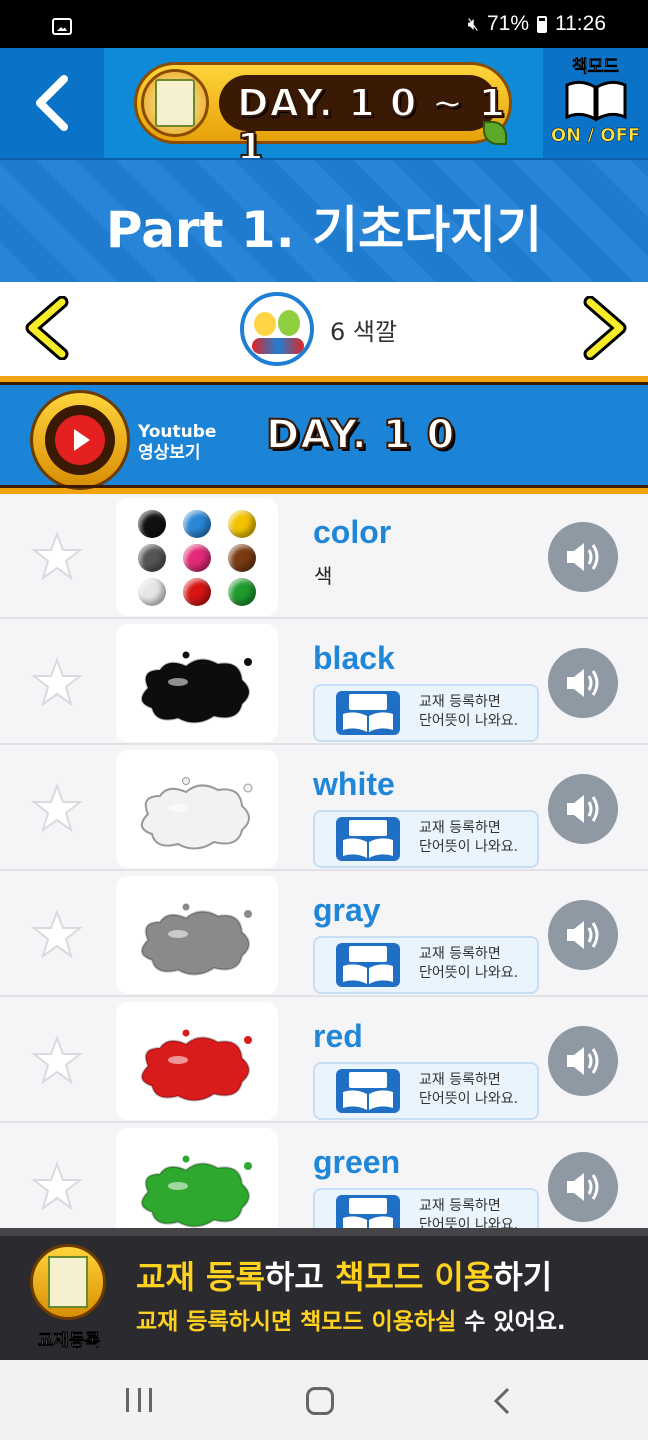 Image resolution: width=648 pixels, height=1440 pixels. What do you see at coordinates (354, 658) in the screenshot?
I see `word-text: black` at bounding box center [354, 658].